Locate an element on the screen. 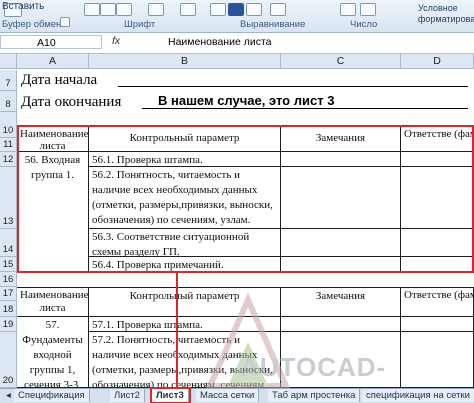 Image resolution: width=474 pixels, height=403 pixels. column-header-a: A is located at coordinates (53, 61).